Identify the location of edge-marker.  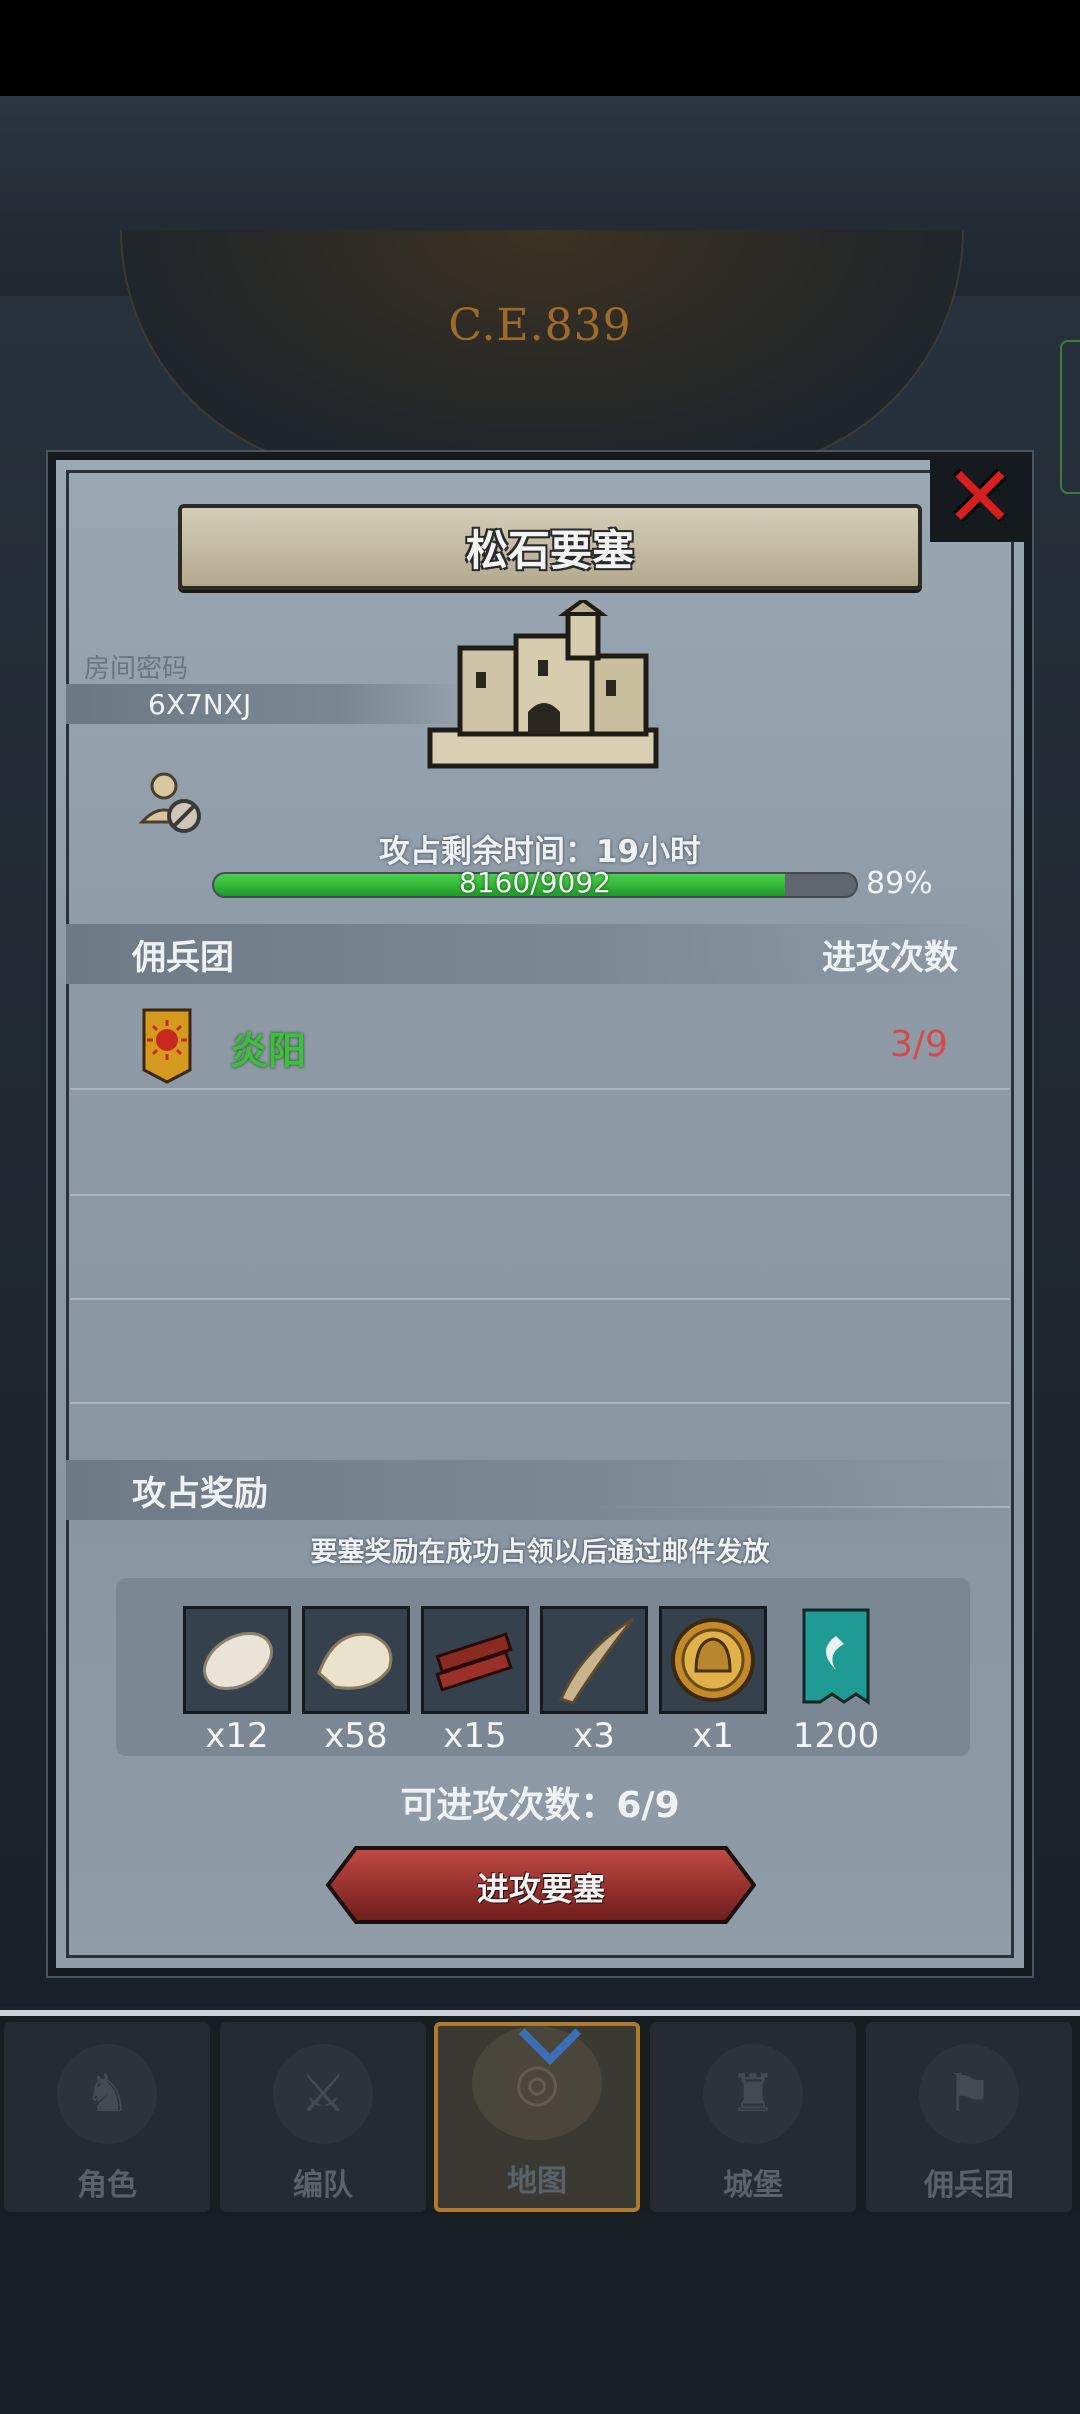
(1070, 417).